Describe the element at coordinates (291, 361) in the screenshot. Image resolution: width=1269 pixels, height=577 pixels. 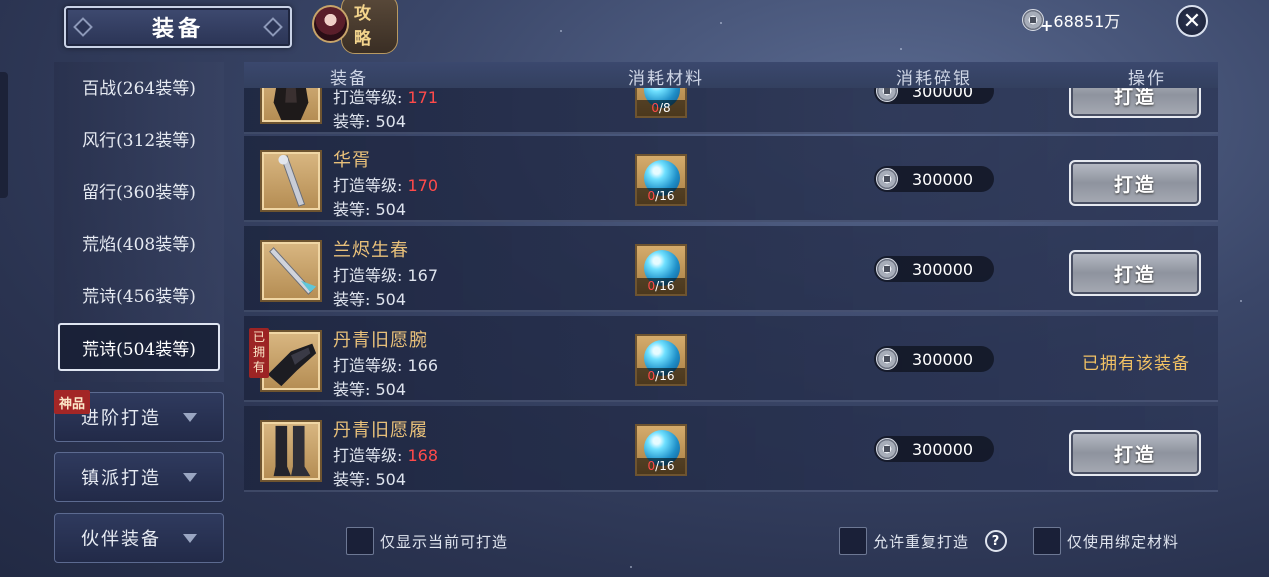
I see `gauntlet-item-icon` at that location.